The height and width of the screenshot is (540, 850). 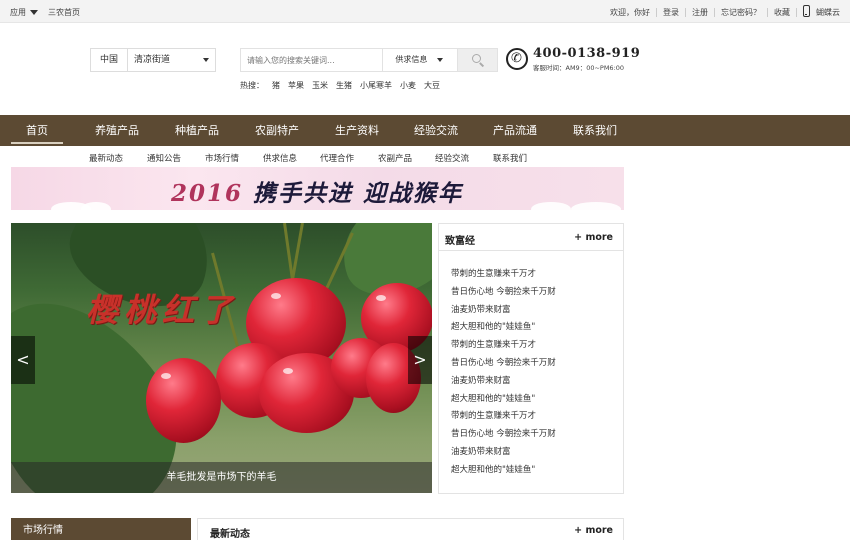 What do you see at coordinates (436, 130) in the screenshot?
I see `nav-item-experience: 经验交流` at bounding box center [436, 130].